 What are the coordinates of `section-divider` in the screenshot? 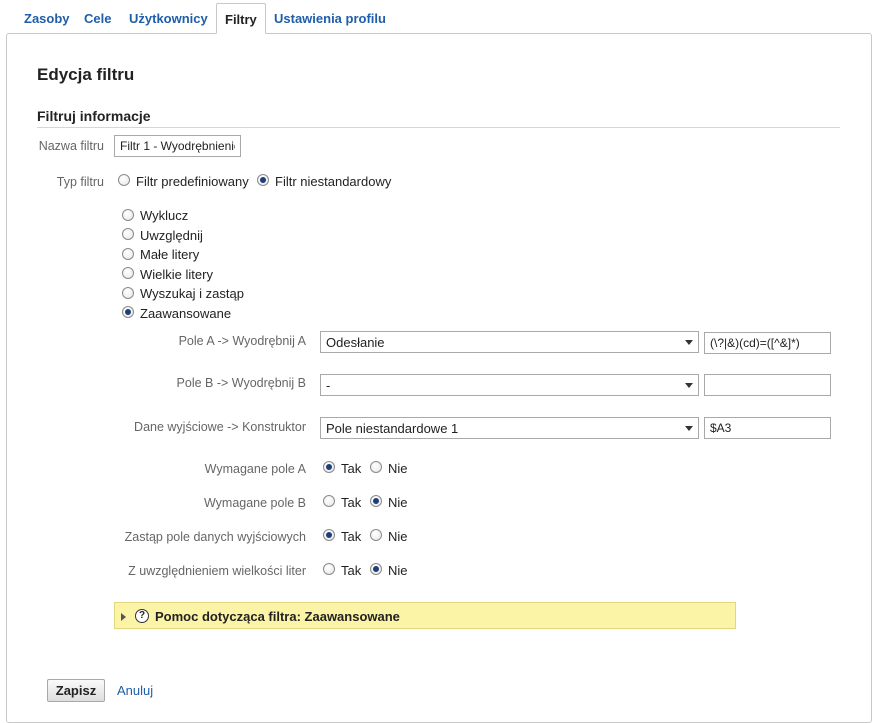 It's located at (438, 127).